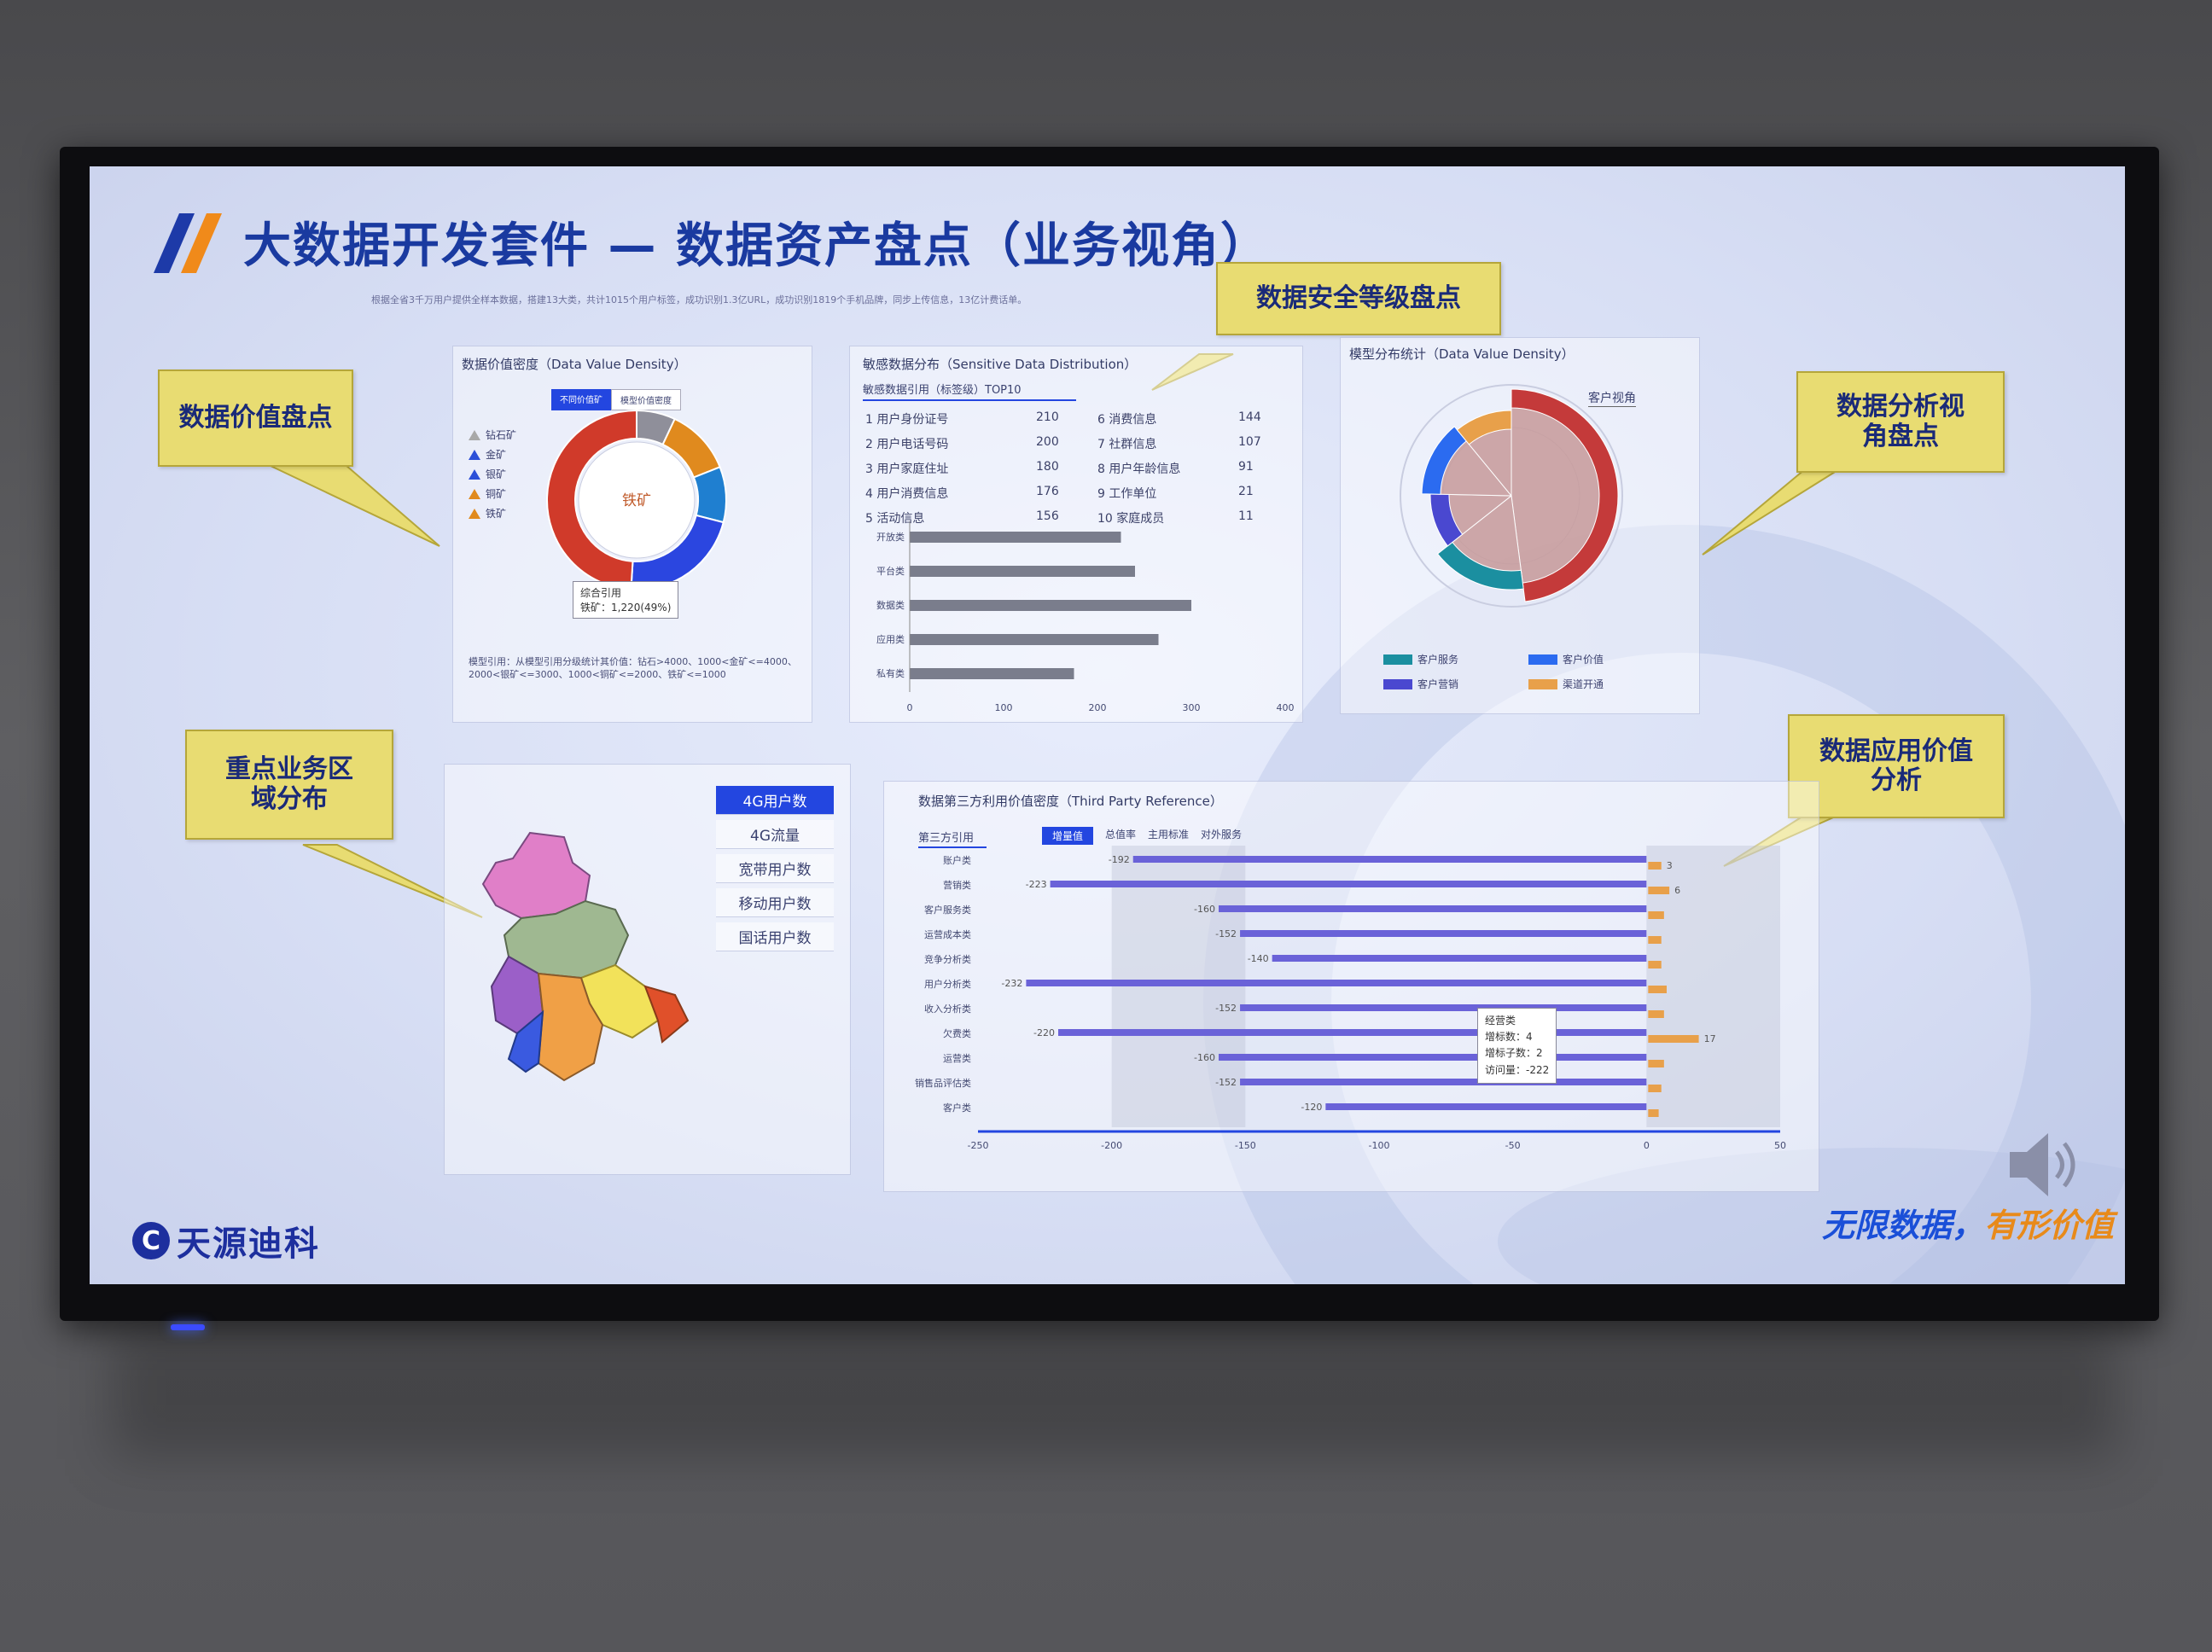 The height and width of the screenshot is (1652, 2212). I want to click on tooltip-line: 访问量：-222, so click(1517, 1069).